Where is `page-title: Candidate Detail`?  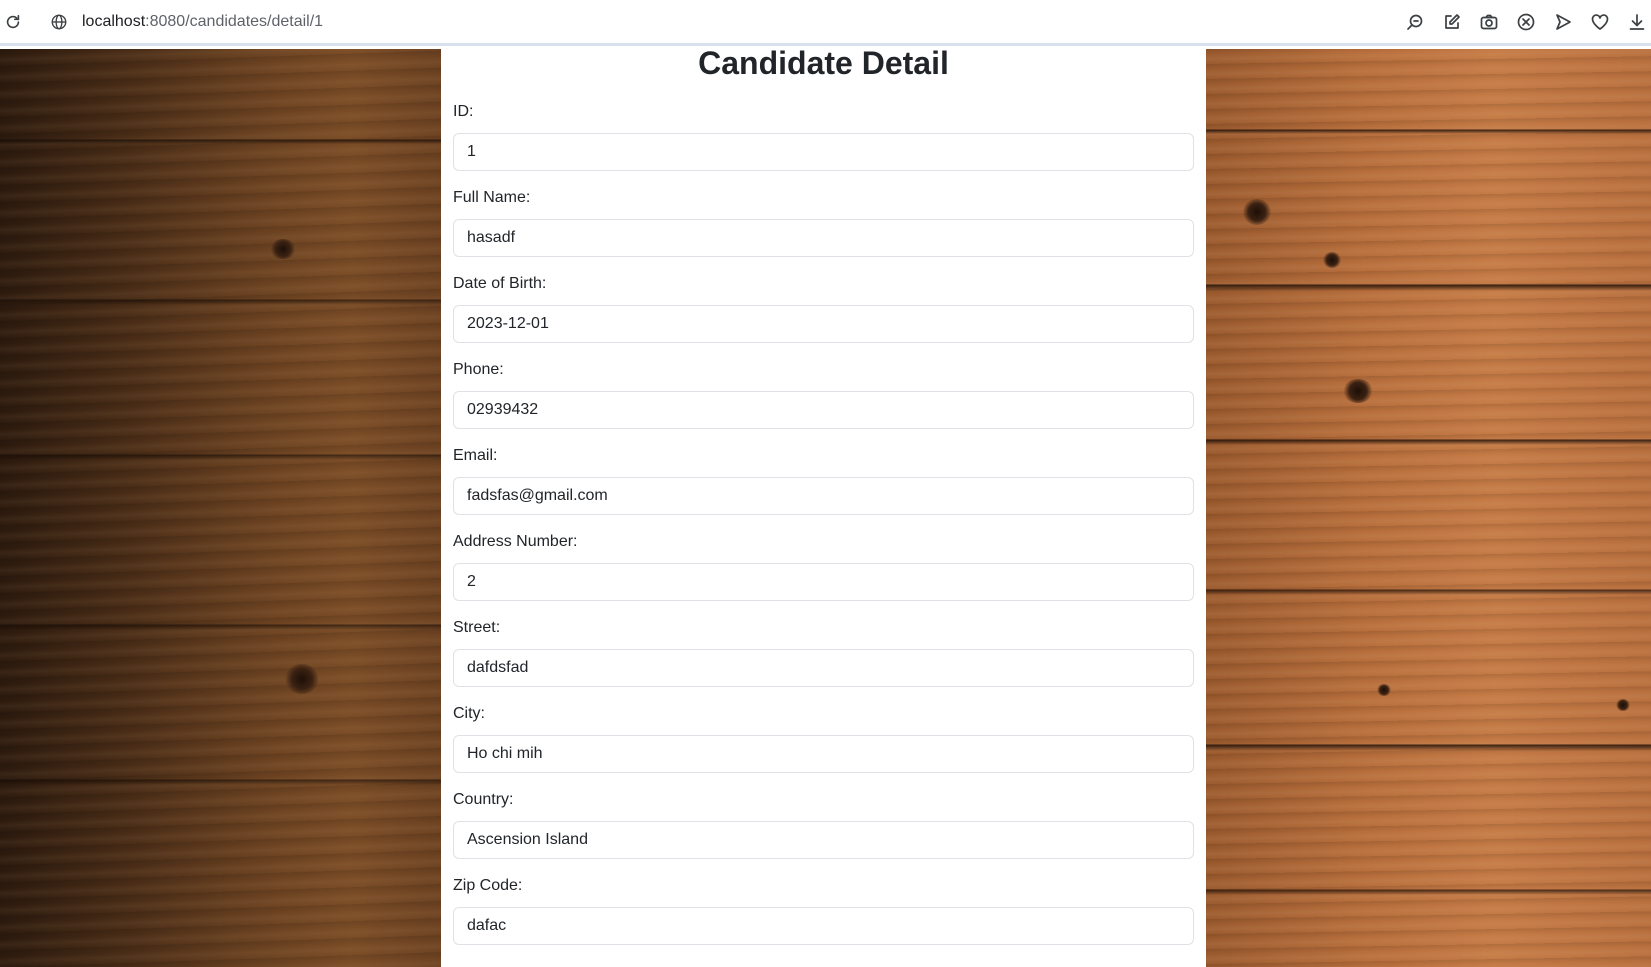
page-title: Candidate Detail is located at coordinates (823, 63).